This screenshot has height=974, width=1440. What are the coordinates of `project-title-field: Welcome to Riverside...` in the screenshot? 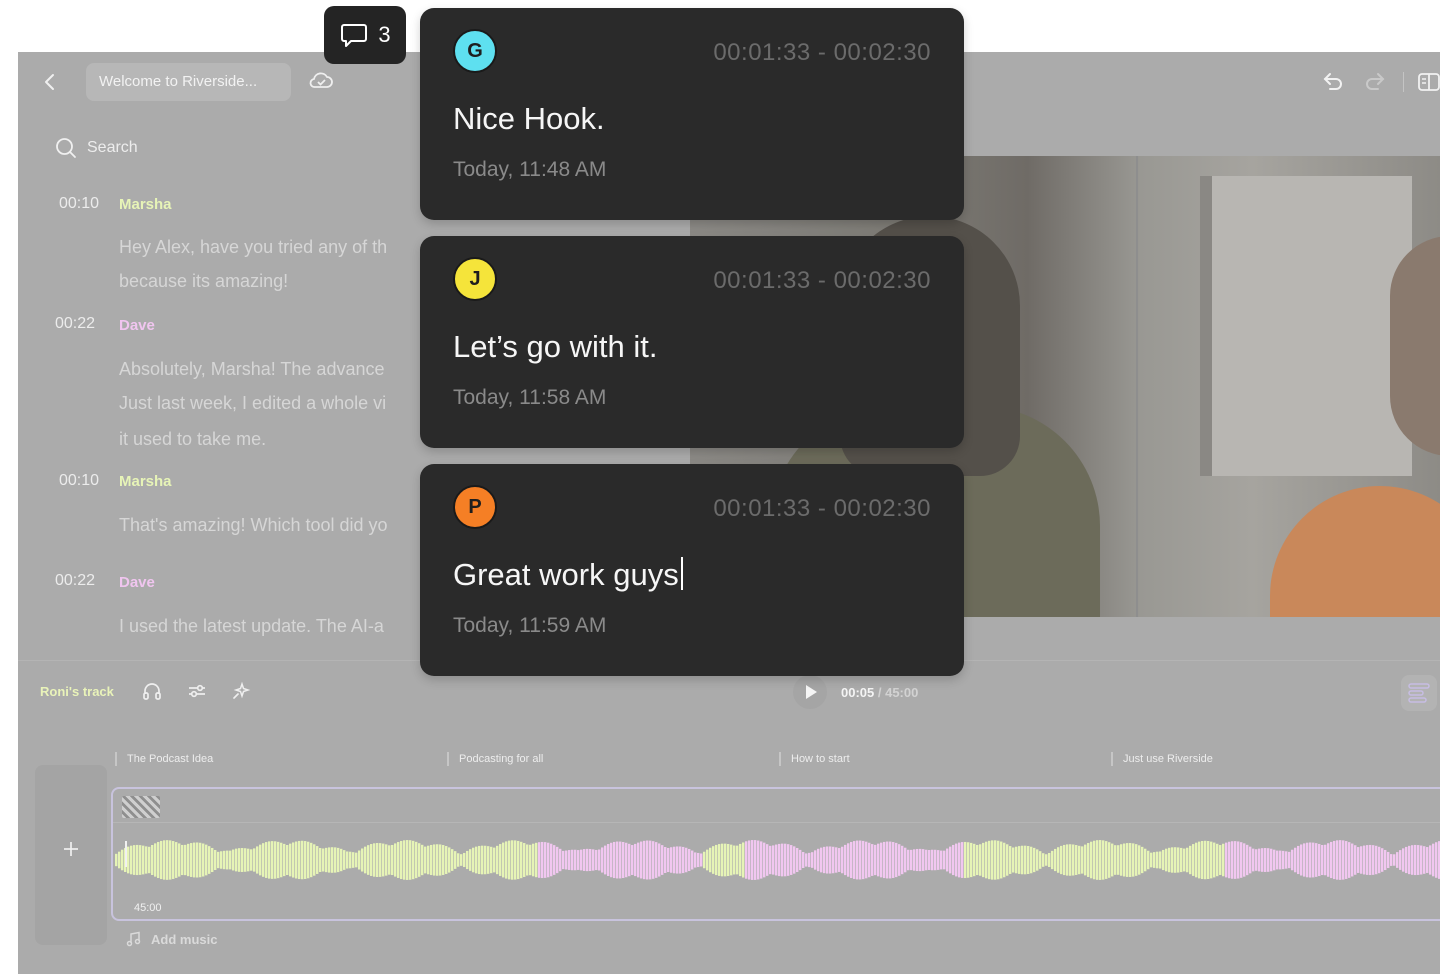 It's located at (188, 82).